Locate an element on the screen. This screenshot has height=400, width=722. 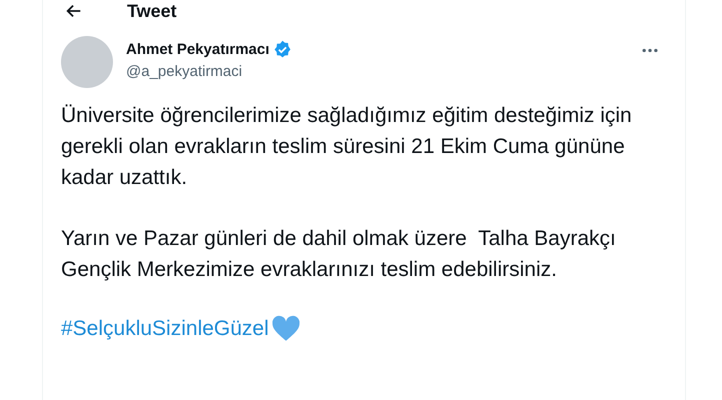
tweet-text: Yarın ve Pazar günleri de dahil olmak üzere Talha Bayrakçı Gençlik Merkezimize evraklarınızı teslim edebilirsiniz. is located at coordinates (339, 254).